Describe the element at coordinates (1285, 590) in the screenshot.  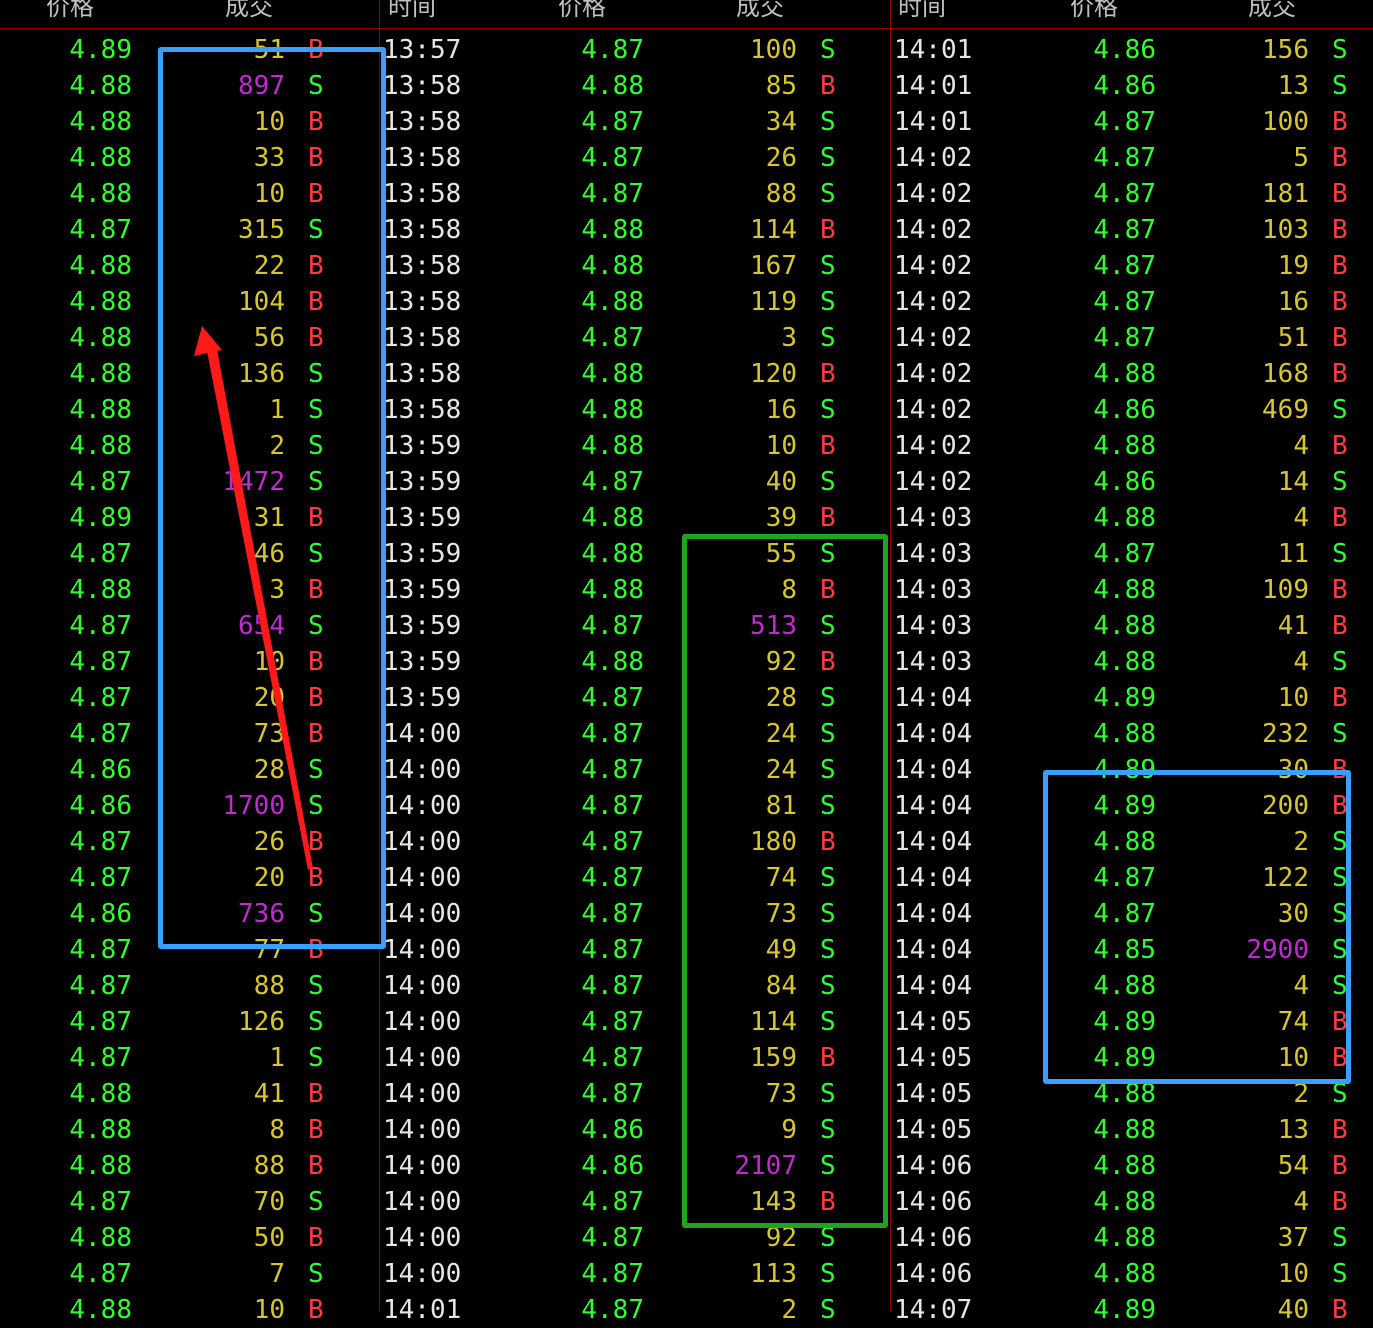
I see `tick-volume: 109` at that location.